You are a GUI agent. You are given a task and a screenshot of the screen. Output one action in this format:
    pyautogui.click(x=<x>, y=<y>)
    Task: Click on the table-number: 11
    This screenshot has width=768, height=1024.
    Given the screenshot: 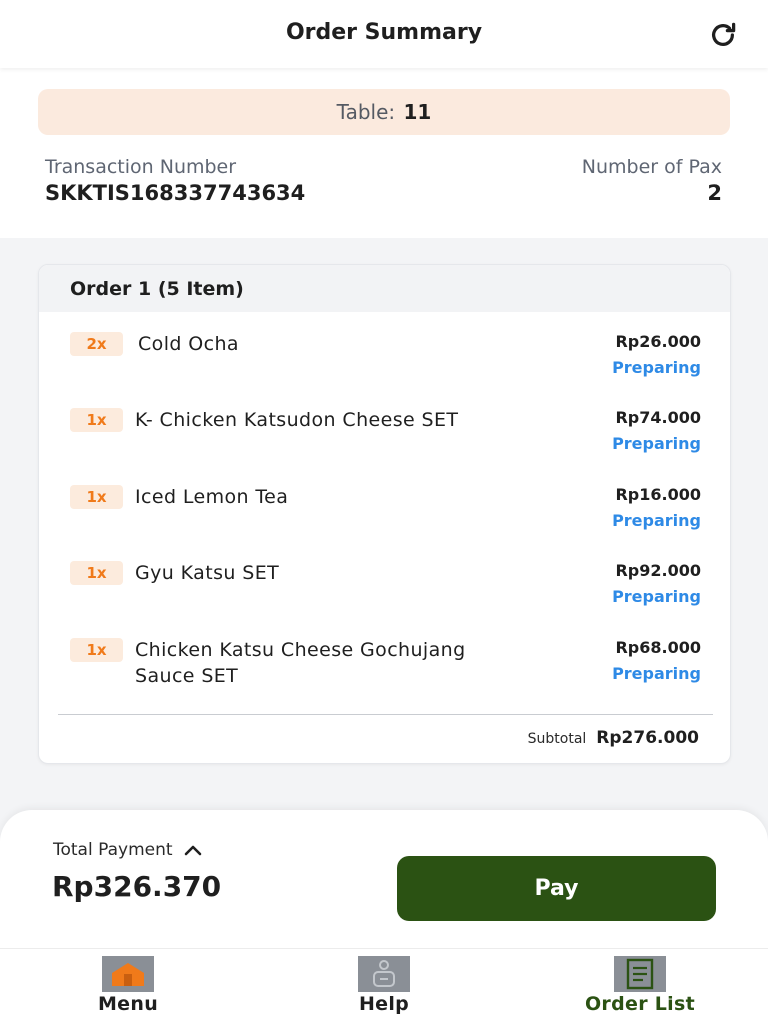 What is the action you would take?
    pyautogui.click(x=417, y=112)
    